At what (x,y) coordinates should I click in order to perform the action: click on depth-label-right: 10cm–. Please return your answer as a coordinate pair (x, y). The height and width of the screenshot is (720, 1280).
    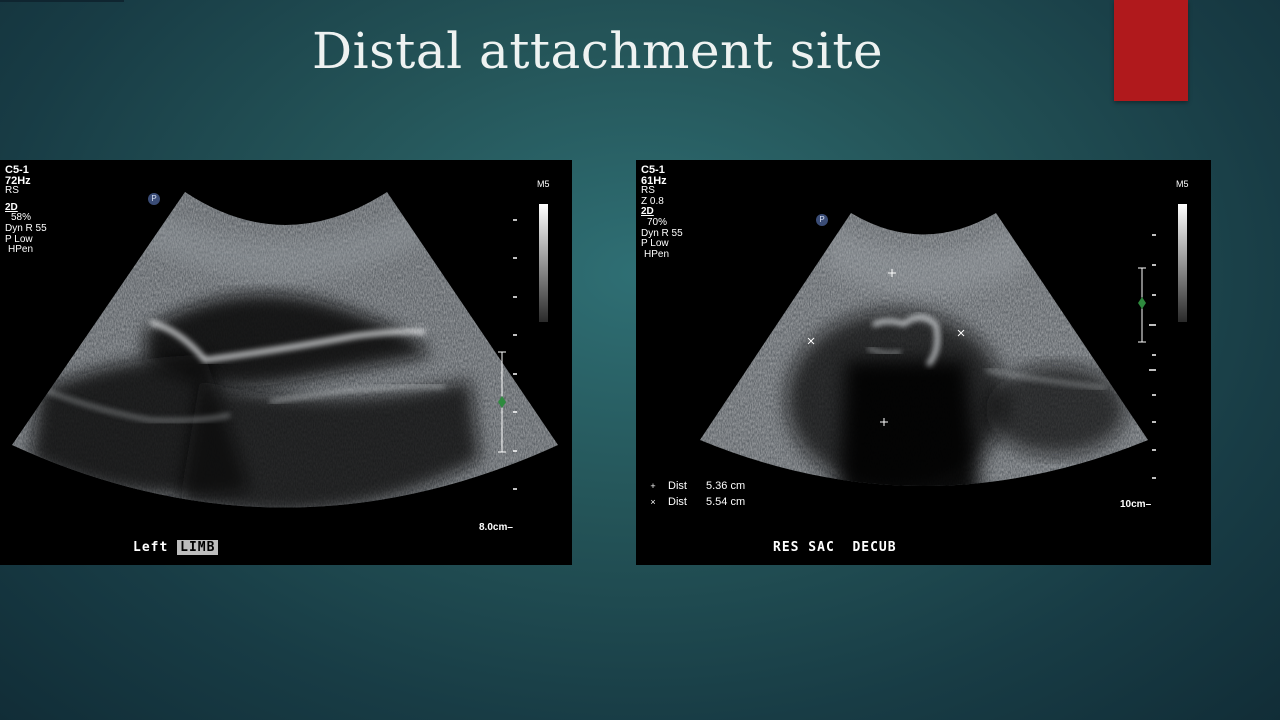
    Looking at the image, I should click on (1136, 504).